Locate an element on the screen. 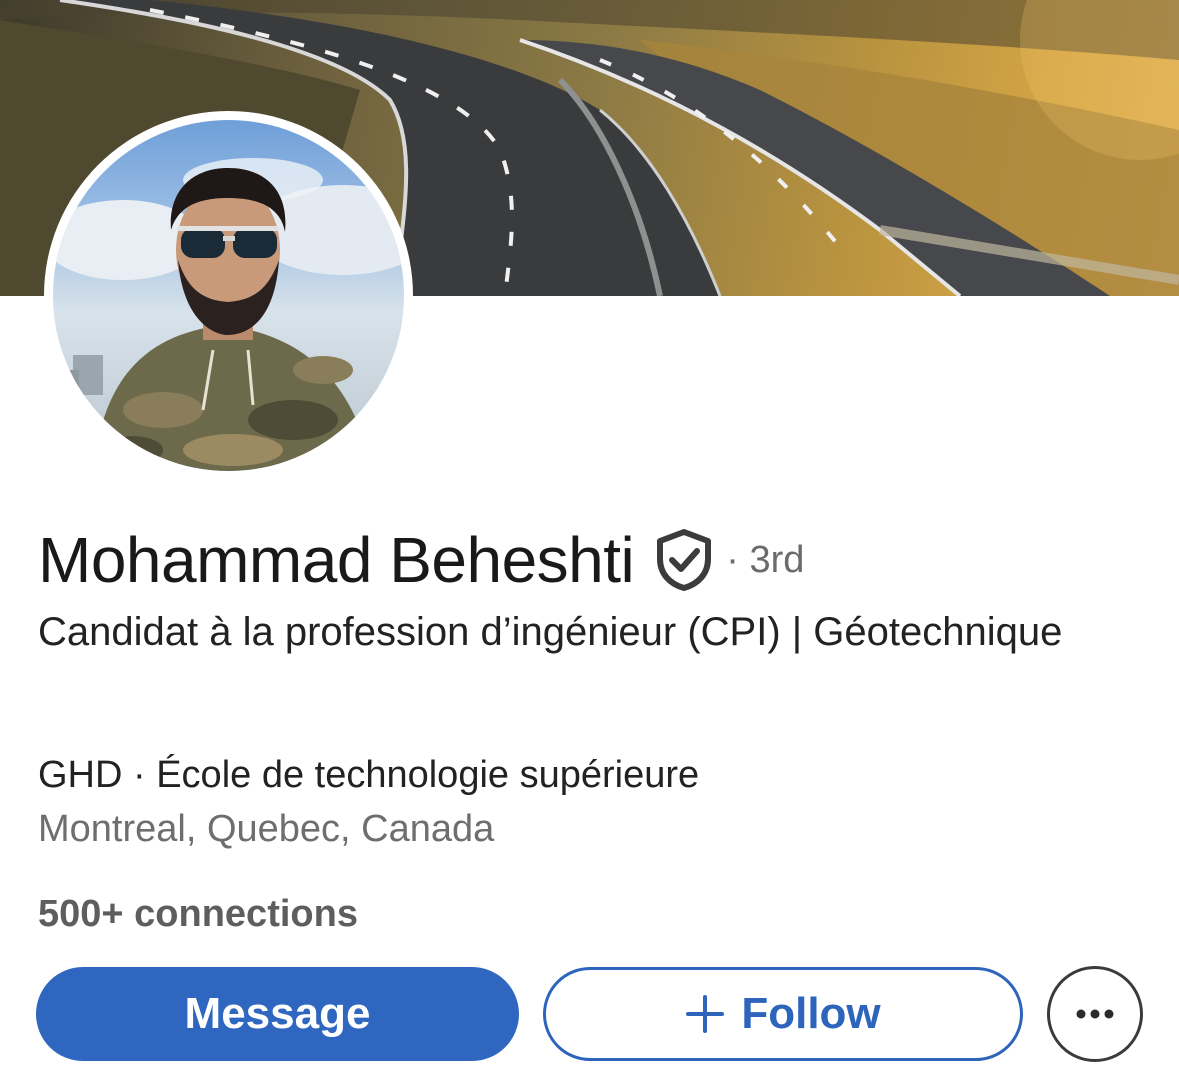 This screenshot has height=1087, width=1179. verified-shield-icon is located at coordinates (684, 560).